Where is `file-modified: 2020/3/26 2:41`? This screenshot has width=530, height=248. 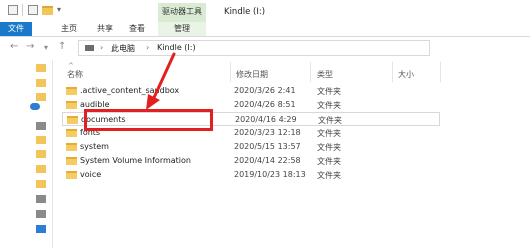
file-modified: 2020/3/26 2:41 is located at coordinates (265, 90).